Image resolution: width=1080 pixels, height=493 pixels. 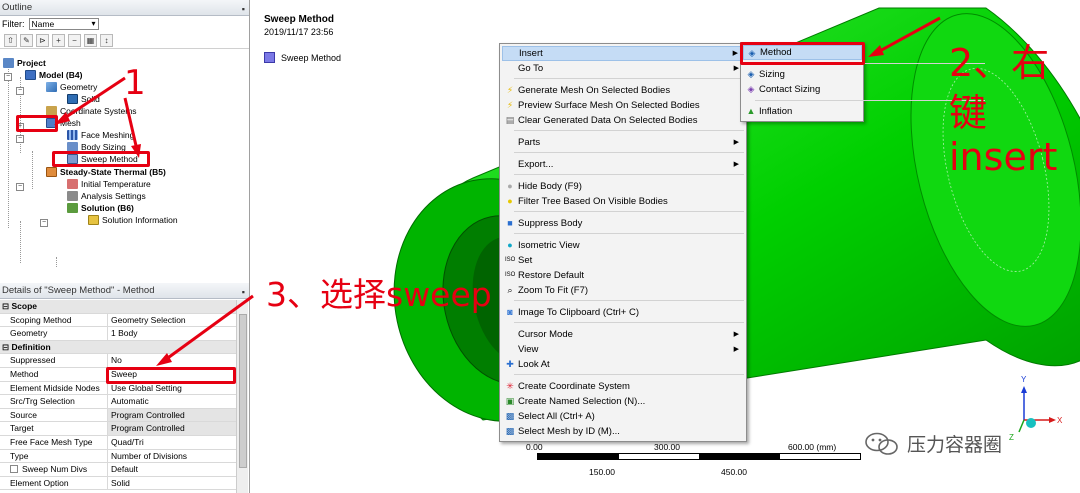 I want to click on details-row: Src/Trg Selection Automatic, so click(x=118, y=402).